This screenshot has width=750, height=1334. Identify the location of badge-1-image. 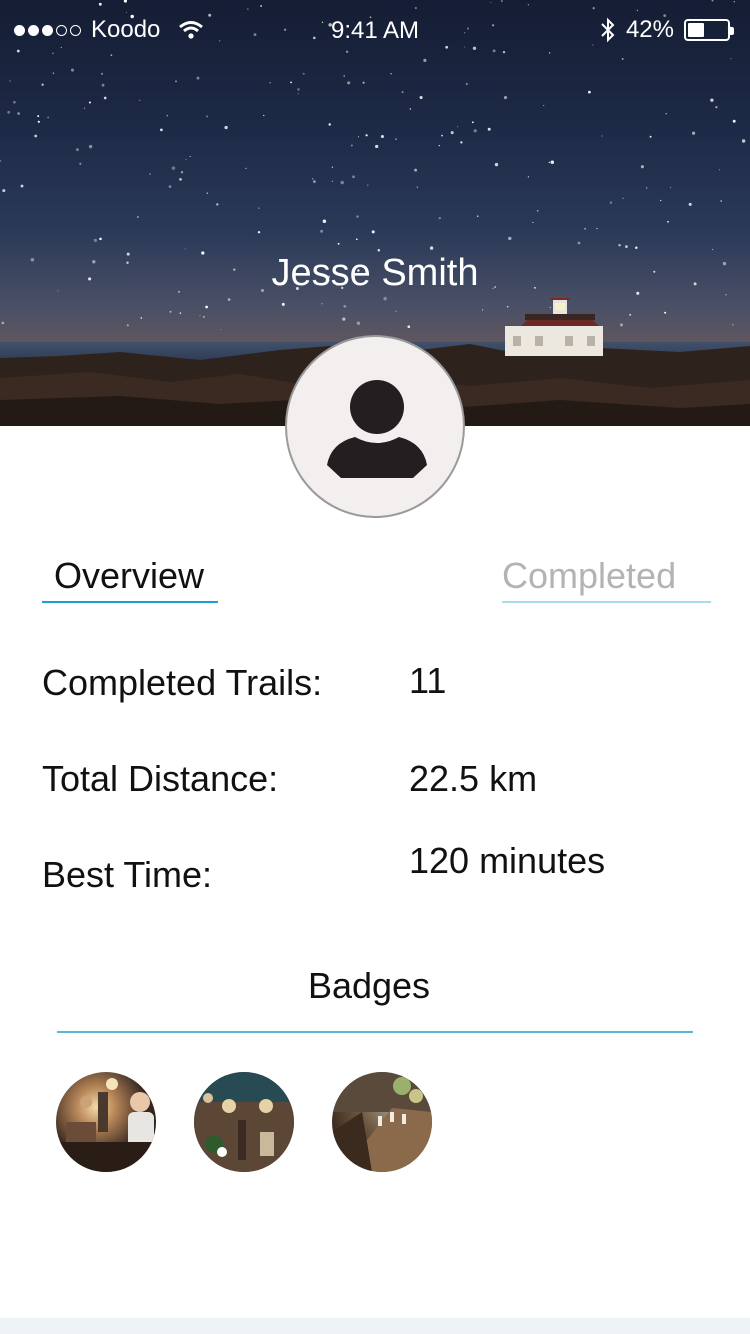
(106, 1125).